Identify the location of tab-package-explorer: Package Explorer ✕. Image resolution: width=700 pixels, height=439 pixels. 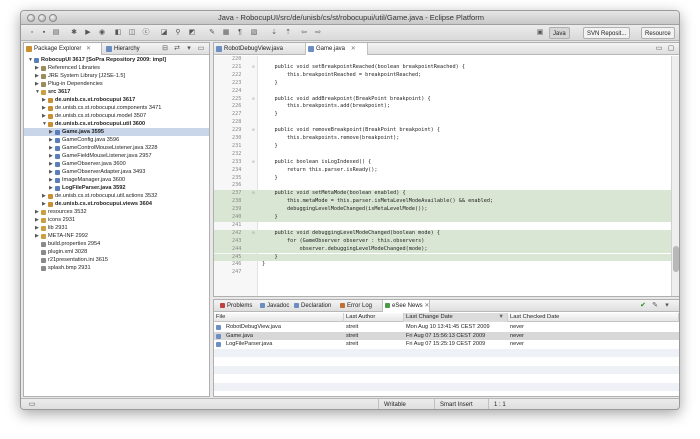
(63, 49).